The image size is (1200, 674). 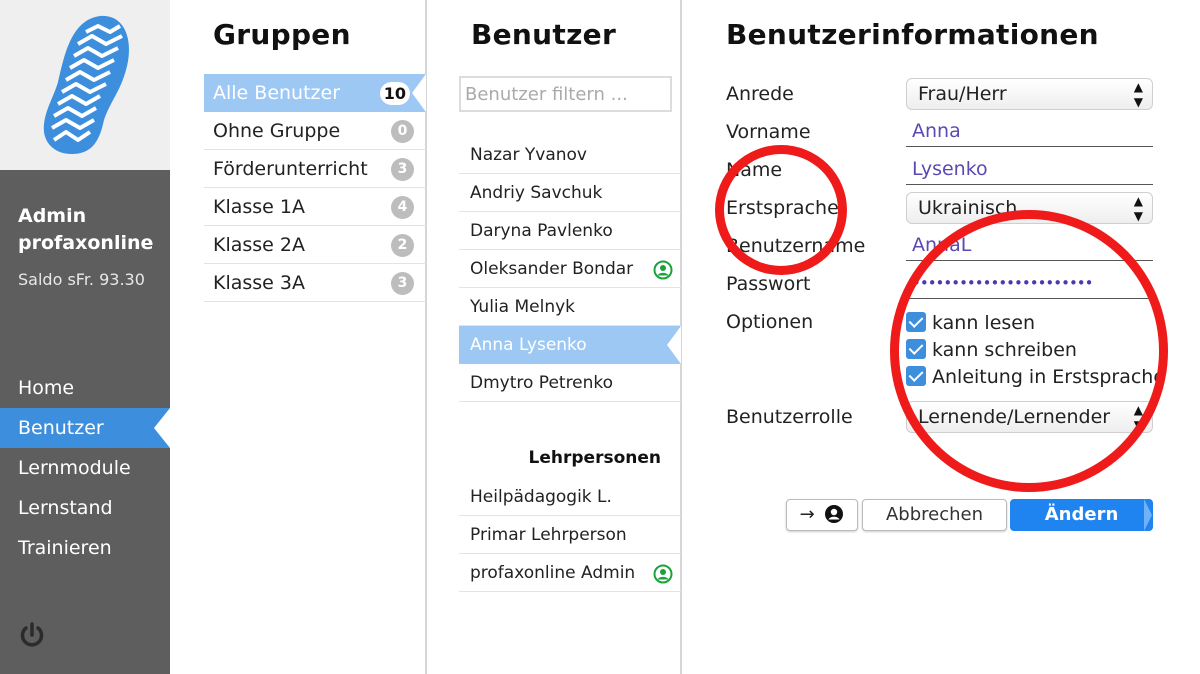 I want to click on user-item-selected: Anna Lysenko, so click(x=570, y=345).